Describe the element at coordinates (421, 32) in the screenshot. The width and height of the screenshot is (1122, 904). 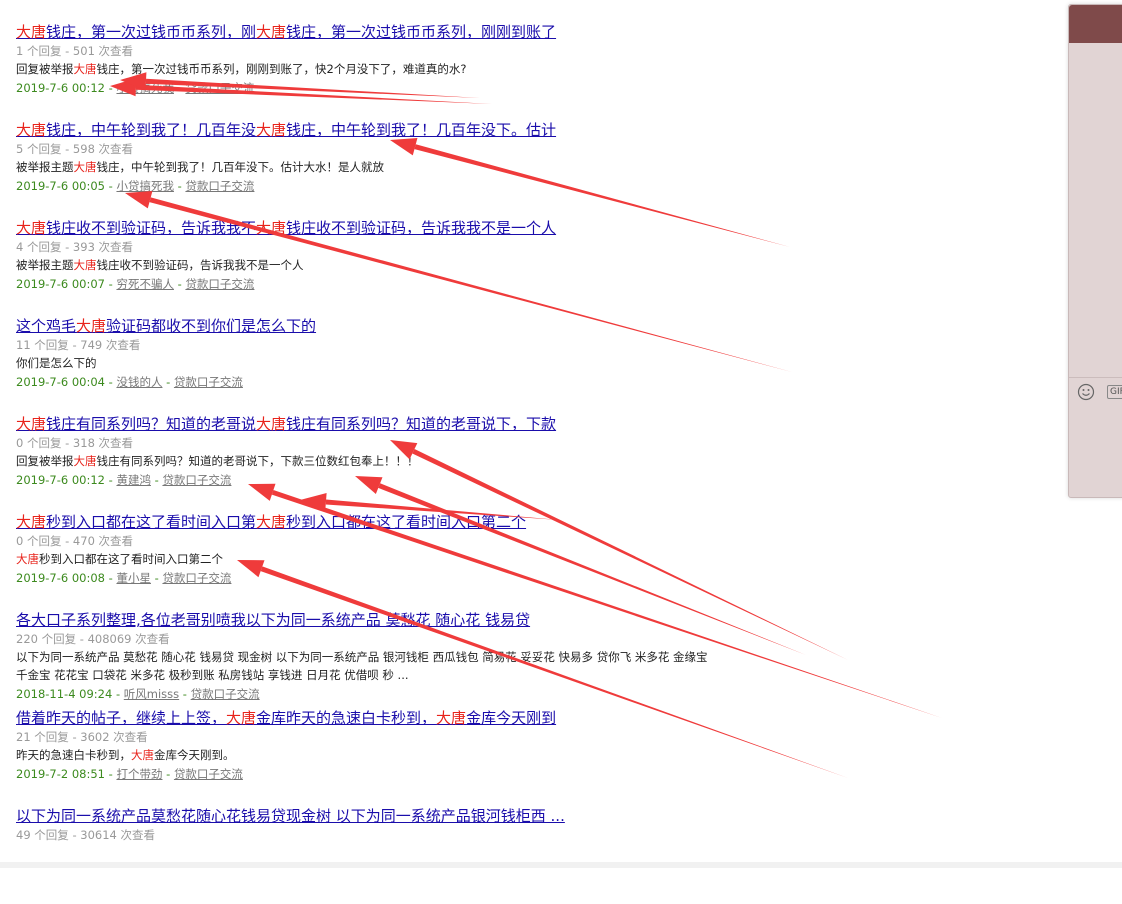
I see `text-segment: 钱庄，第一次过钱币币系列，刚刚到账了` at that location.